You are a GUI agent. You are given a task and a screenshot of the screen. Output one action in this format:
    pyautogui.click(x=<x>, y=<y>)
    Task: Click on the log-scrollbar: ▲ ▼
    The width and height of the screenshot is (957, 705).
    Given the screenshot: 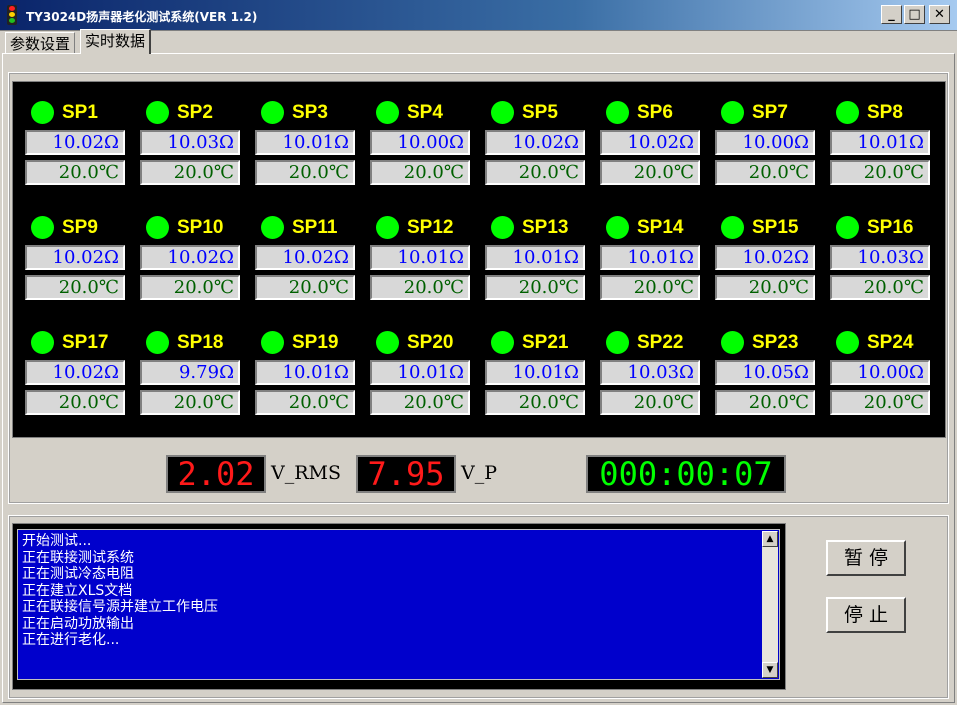 What is the action you would take?
    pyautogui.click(x=770, y=604)
    